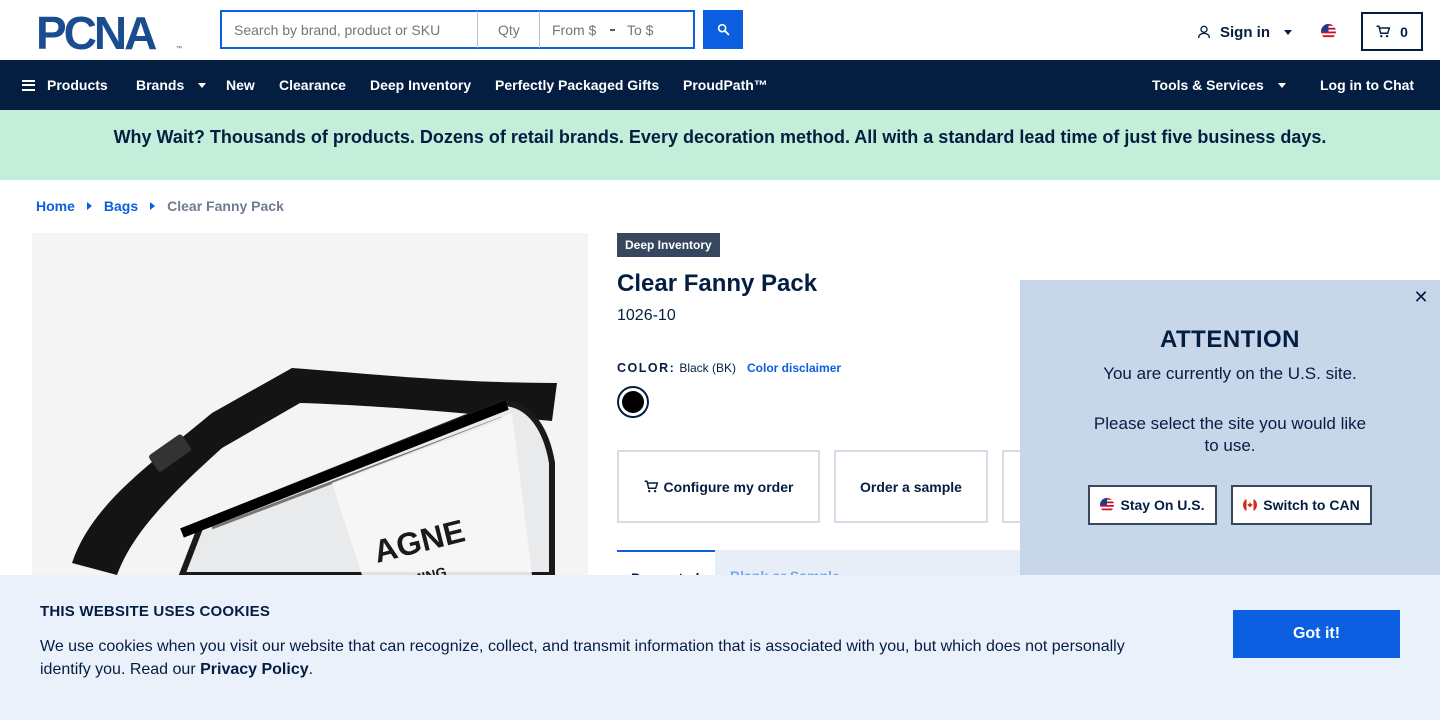  What do you see at coordinates (160, 85) in the screenshot?
I see `nav-brands-label: Brands` at bounding box center [160, 85].